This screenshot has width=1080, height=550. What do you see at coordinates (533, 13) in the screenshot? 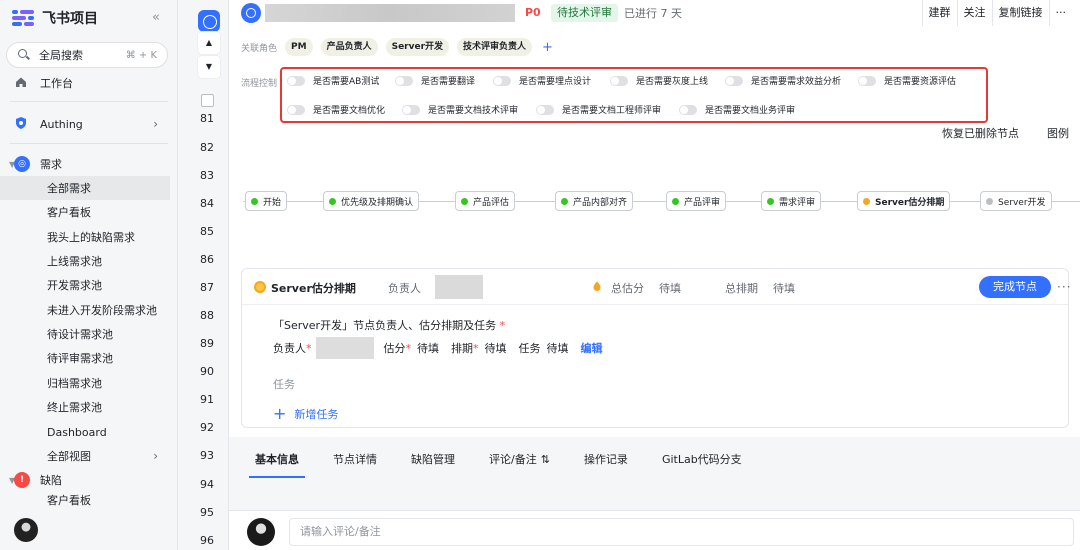
I see `priority-badge: P0` at bounding box center [533, 13].